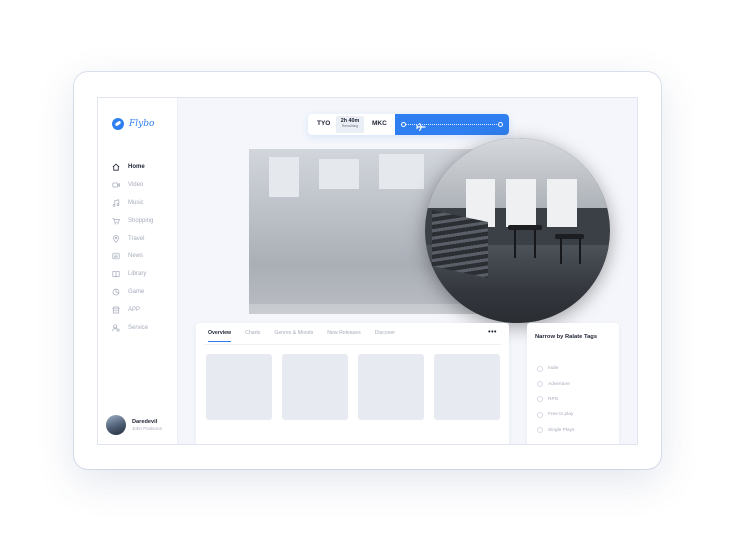  I want to click on sidebar-item-label: APP, so click(134, 310).